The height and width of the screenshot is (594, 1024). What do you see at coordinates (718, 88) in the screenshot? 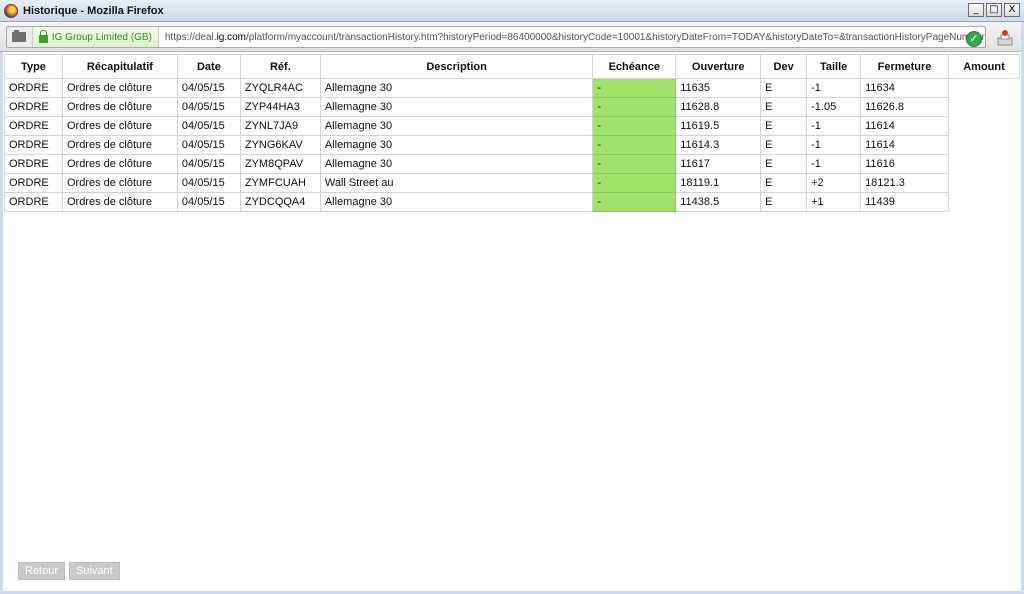
I see `cell-open: 11635` at bounding box center [718, 88].